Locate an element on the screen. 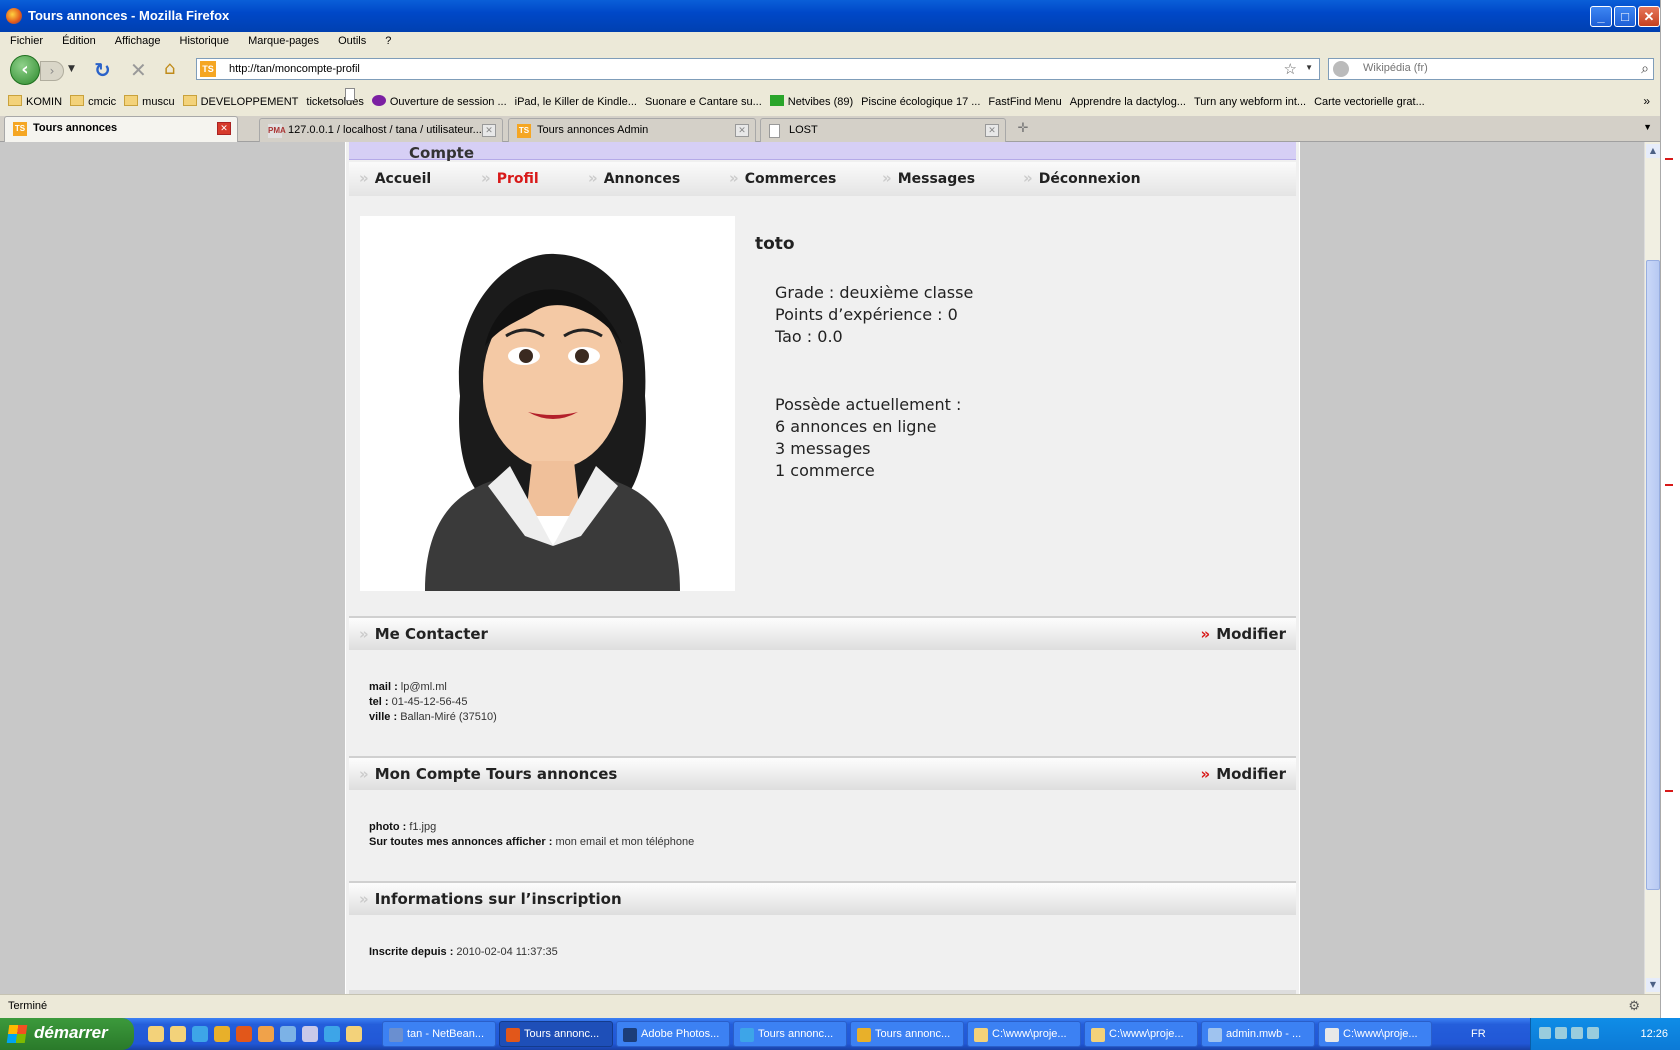  close-window-button: ✕ is located at coordinates (1649, 16).